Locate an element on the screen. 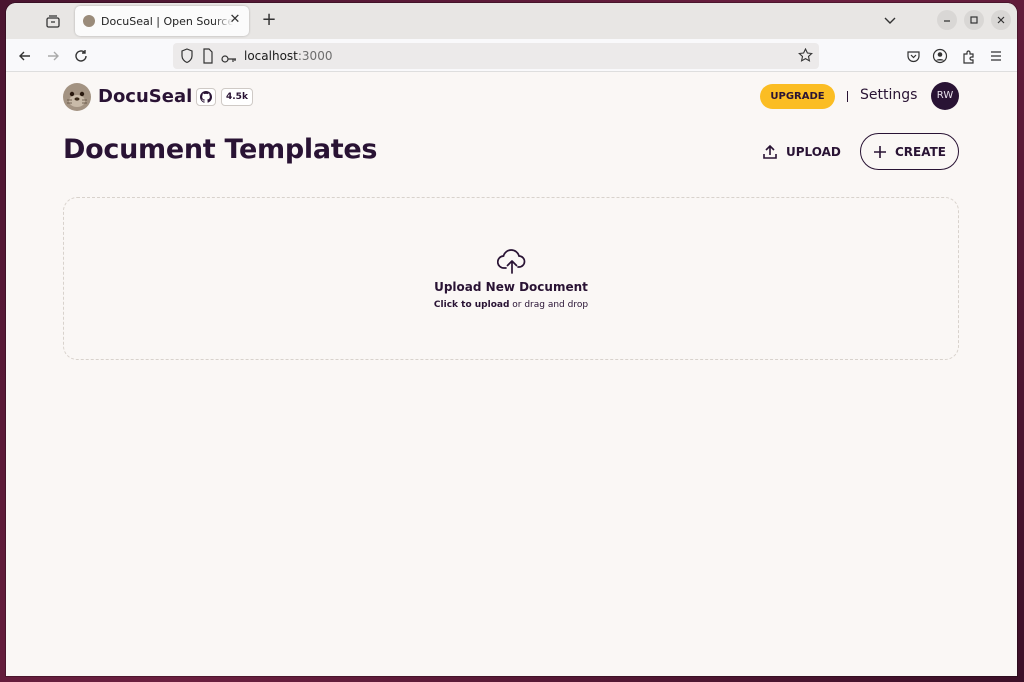 The height and width of the screenshot is (682, 1024). url-port: :3000 is located at coordinates (315, 56).